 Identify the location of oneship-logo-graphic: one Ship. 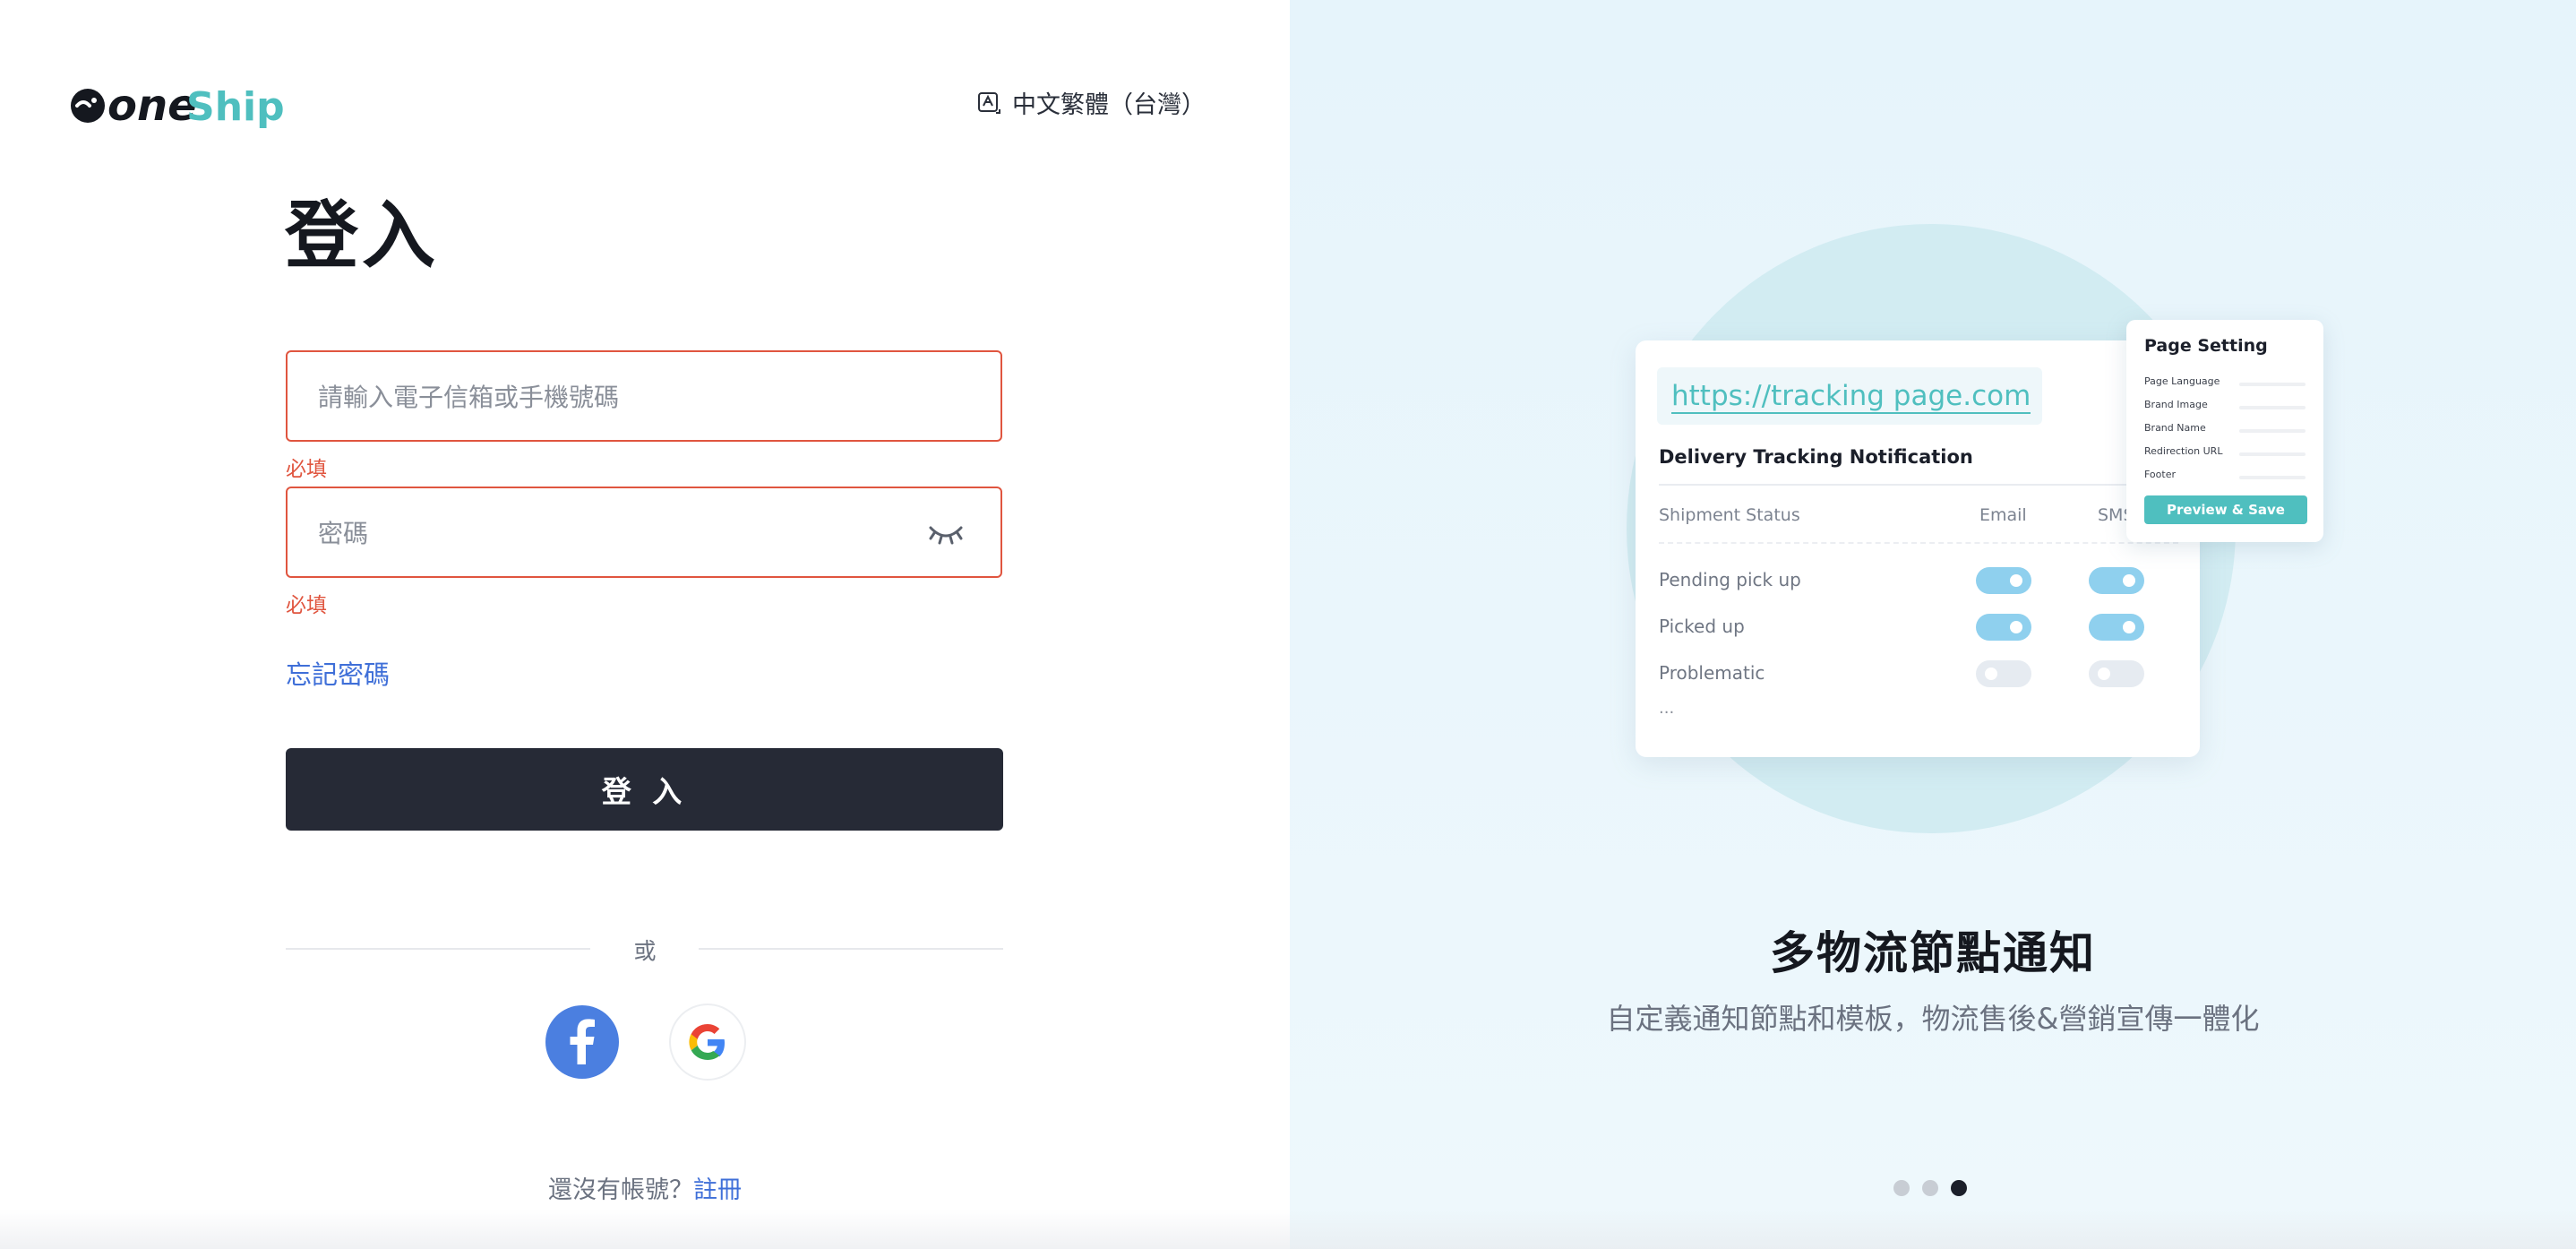
(178, 106).